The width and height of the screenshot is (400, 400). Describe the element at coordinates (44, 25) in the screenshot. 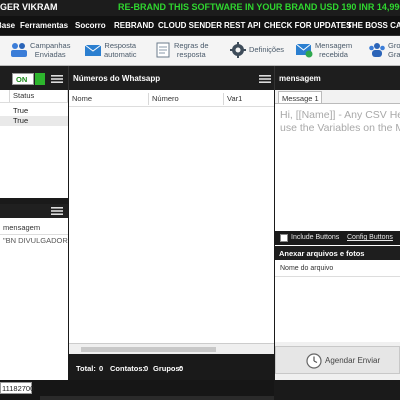

I see `menu-ferramentas: Ferramentas` at that location.